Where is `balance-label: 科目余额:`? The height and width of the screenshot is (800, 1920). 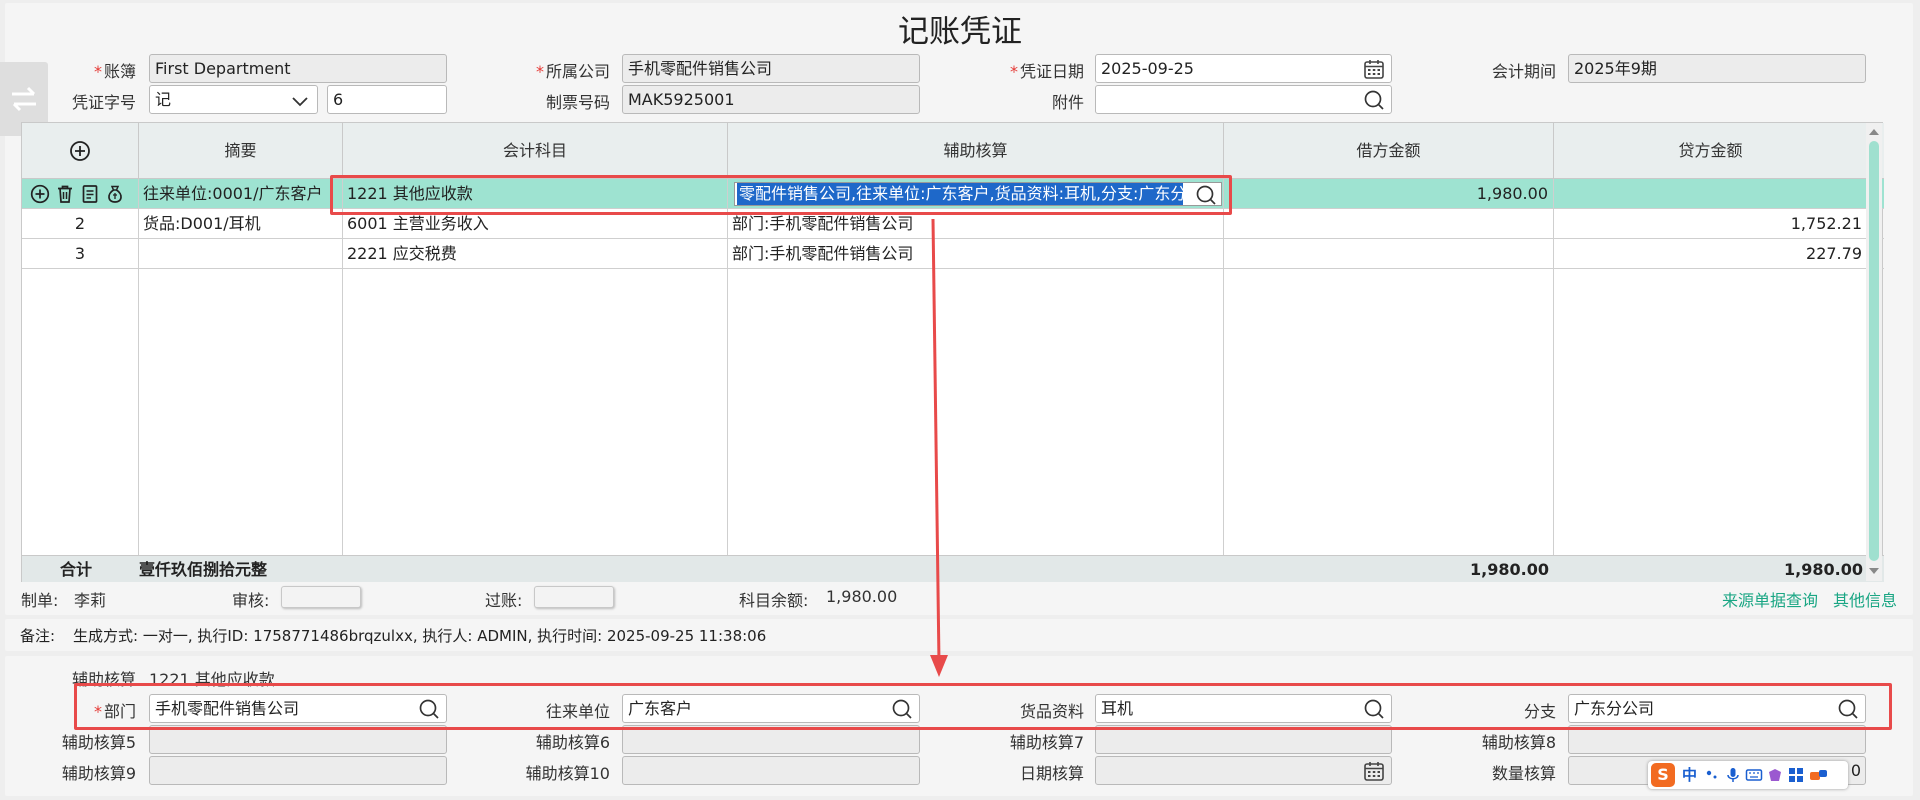 balance-label: 科目余额: is located at coordinates (774, 600).